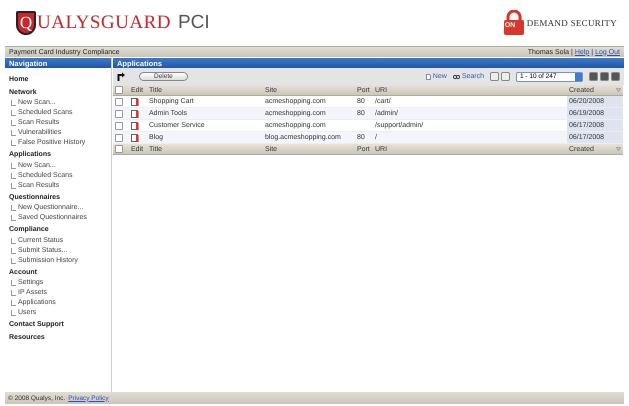 The image size is (629, 406). What do you see at coordinates (571, 23) in the screenshot?
I see `partner-logo-text: DEMAND SECURITY` at bounding box center [571, 23].